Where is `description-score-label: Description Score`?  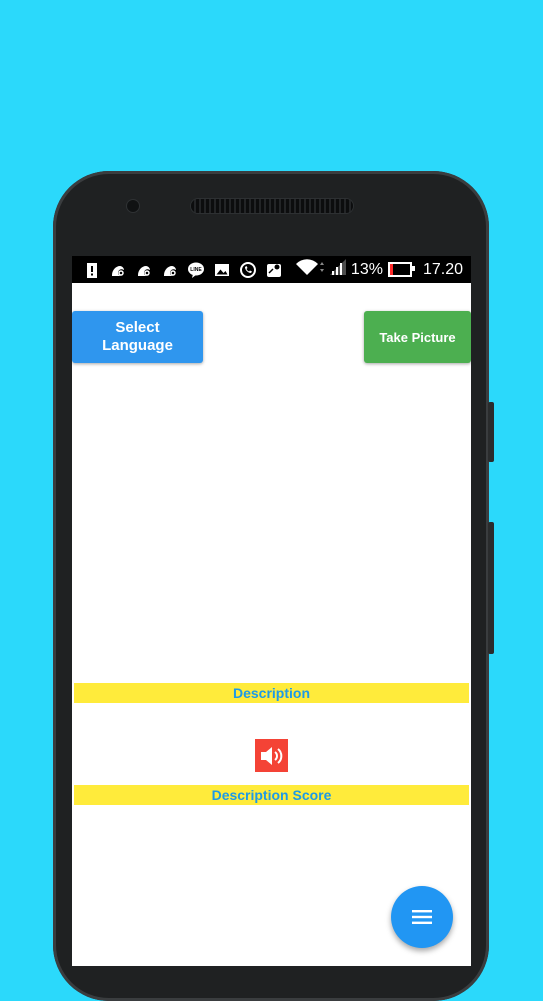 description-score-label: Description Score is located at coordinates (271, 795).